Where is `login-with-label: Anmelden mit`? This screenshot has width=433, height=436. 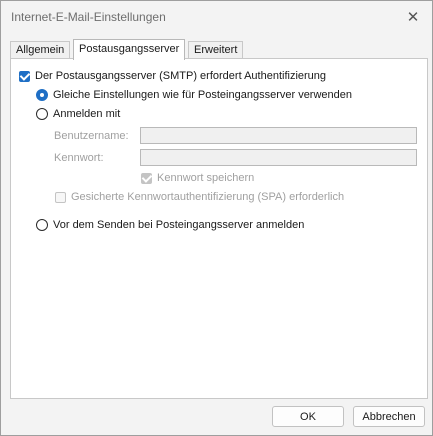 login-with-label: Anmelden mit is located at coordinates (87, 114).